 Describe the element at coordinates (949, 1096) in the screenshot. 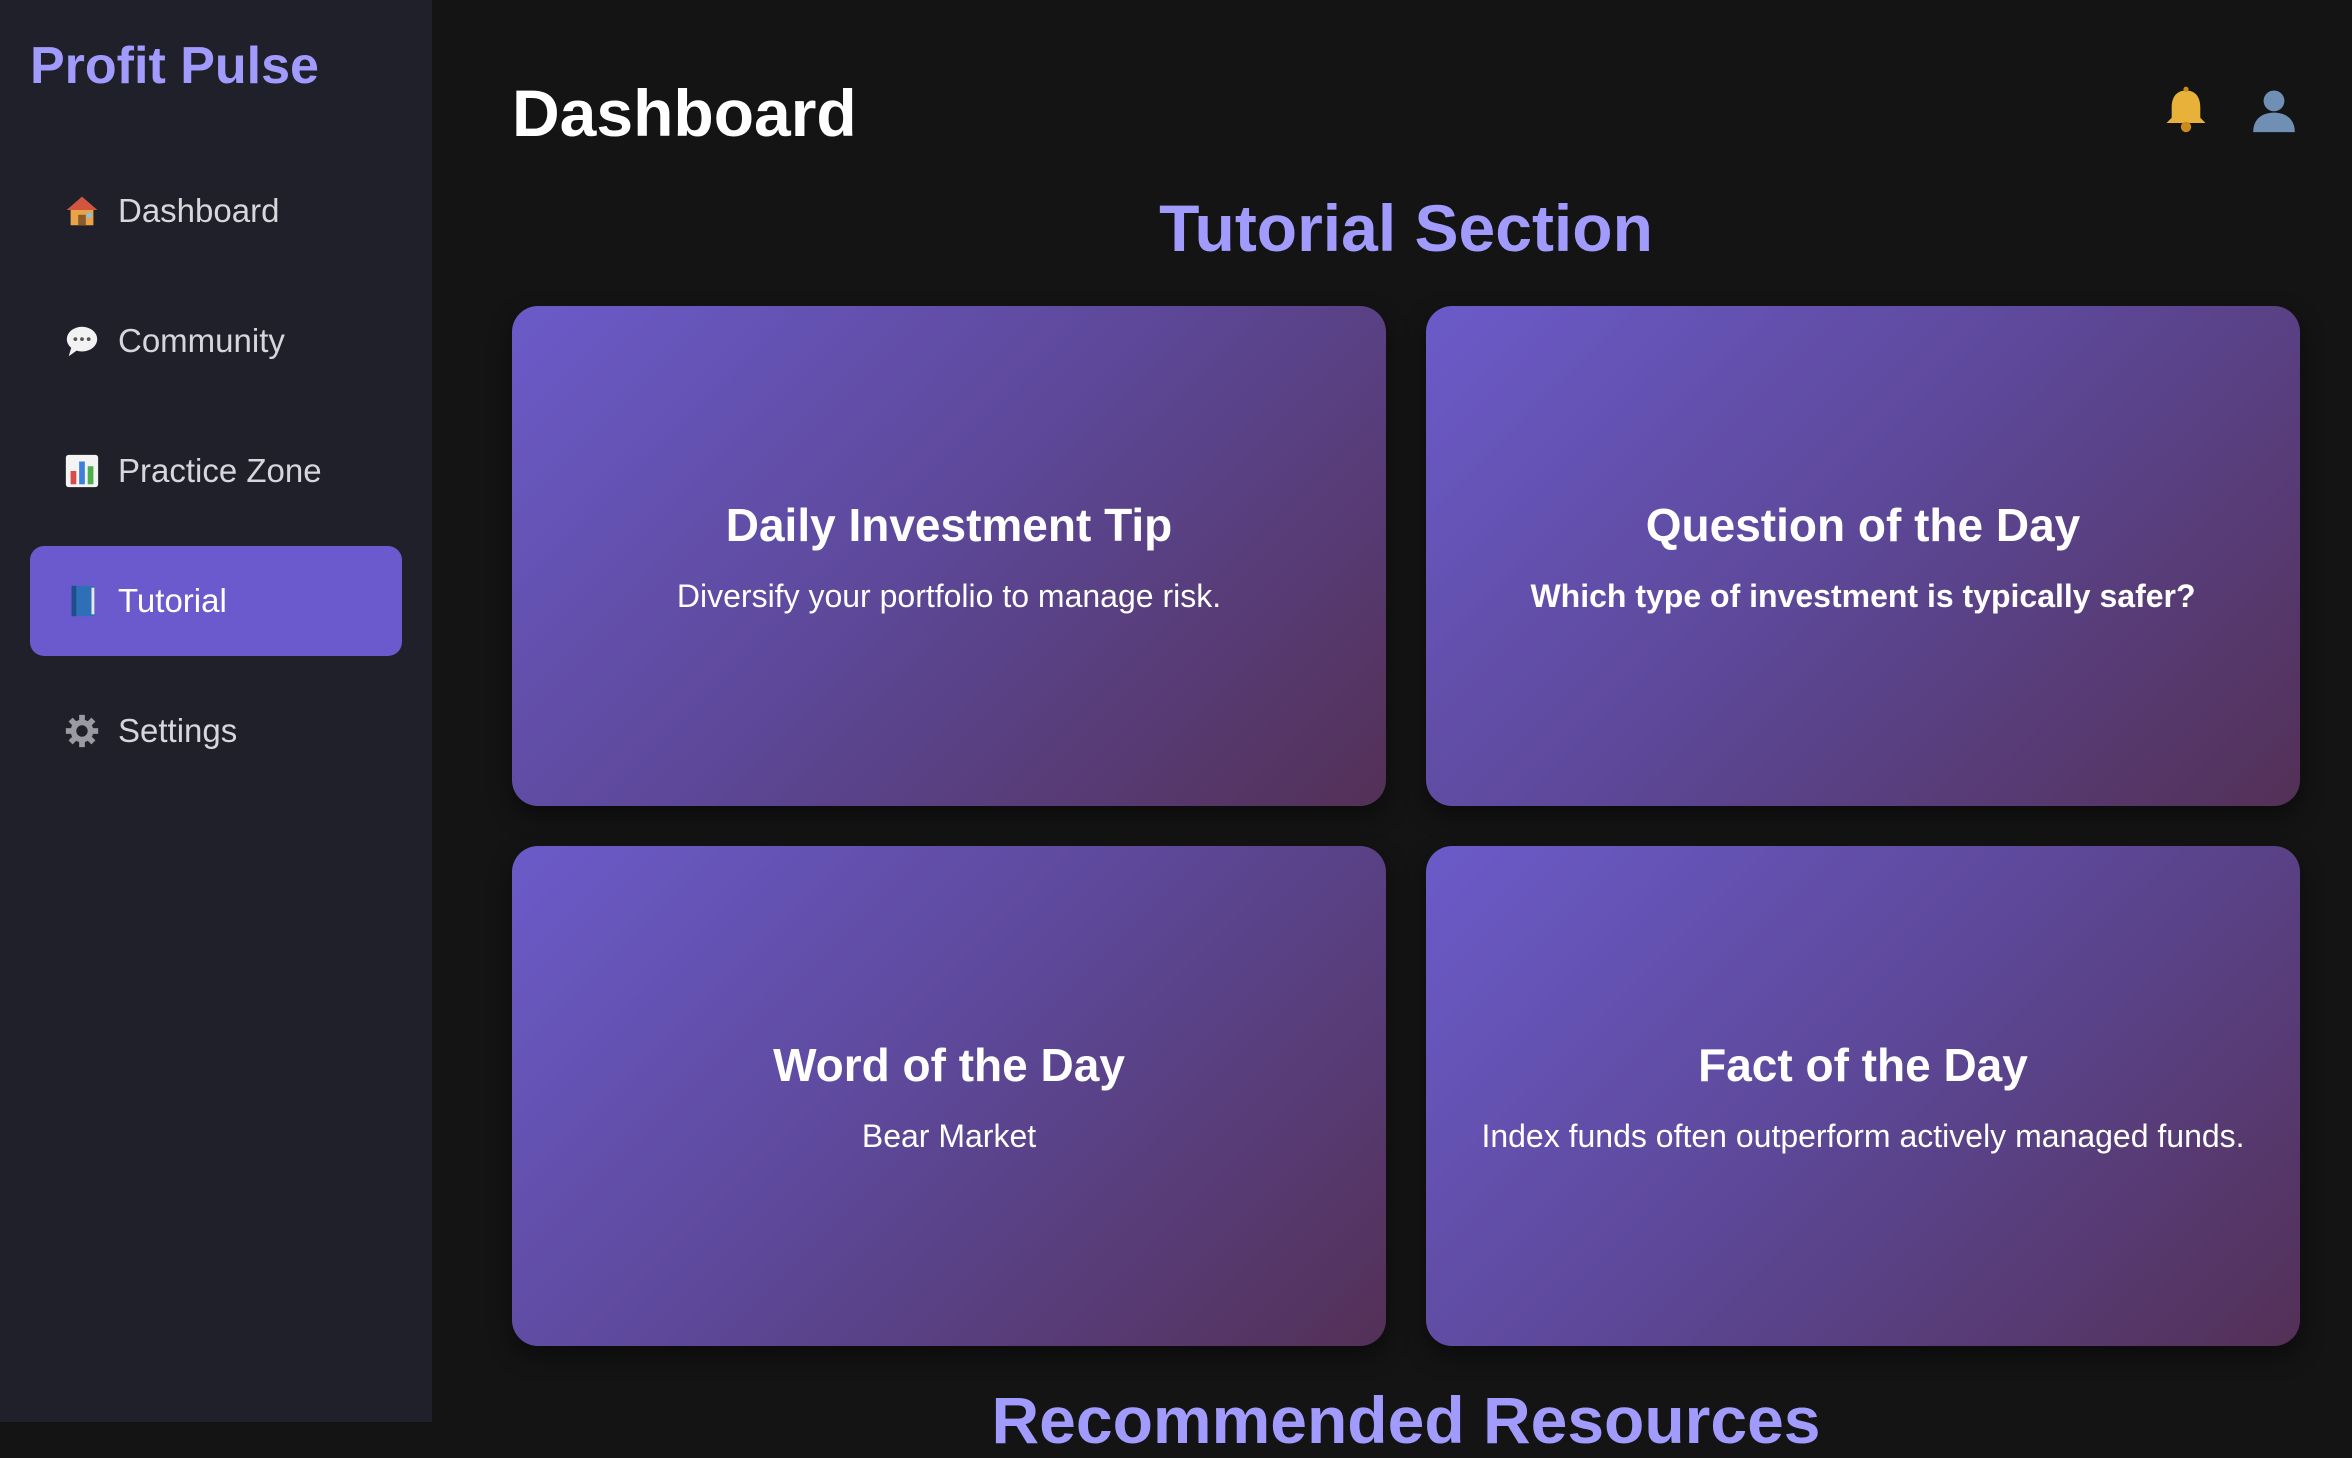

I see `card-word-of-the-day: Word of the Day Bear Market` at that location.